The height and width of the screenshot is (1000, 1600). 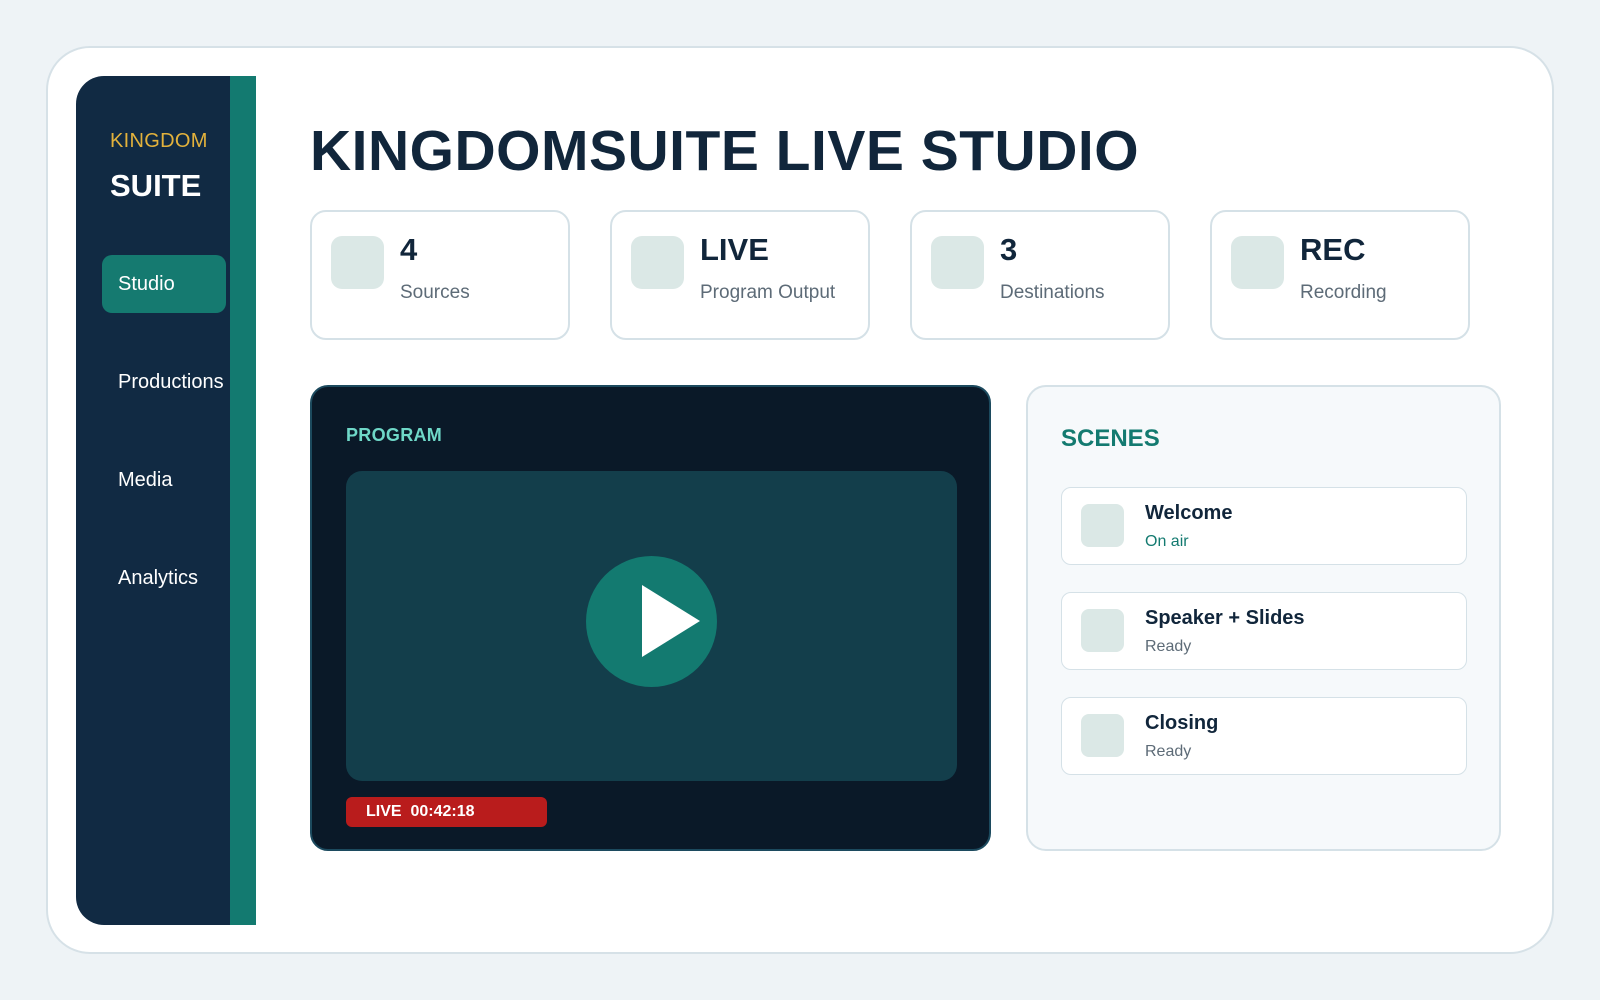 What do you see at coordinates (1167, 541) in the screenshot?
I see `scene-status: On air` at bounding box center [1167, 541].